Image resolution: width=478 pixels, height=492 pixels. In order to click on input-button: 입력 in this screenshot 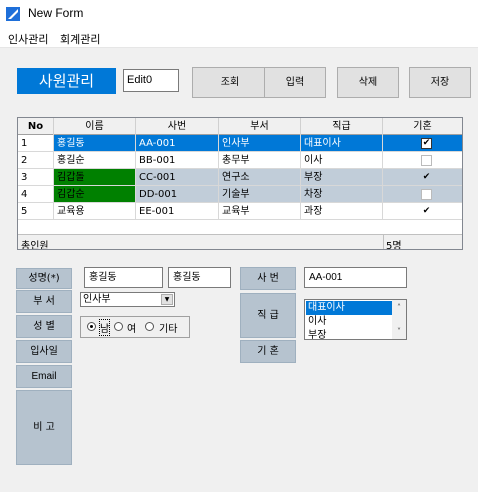, I will do `click(295, 82)`.